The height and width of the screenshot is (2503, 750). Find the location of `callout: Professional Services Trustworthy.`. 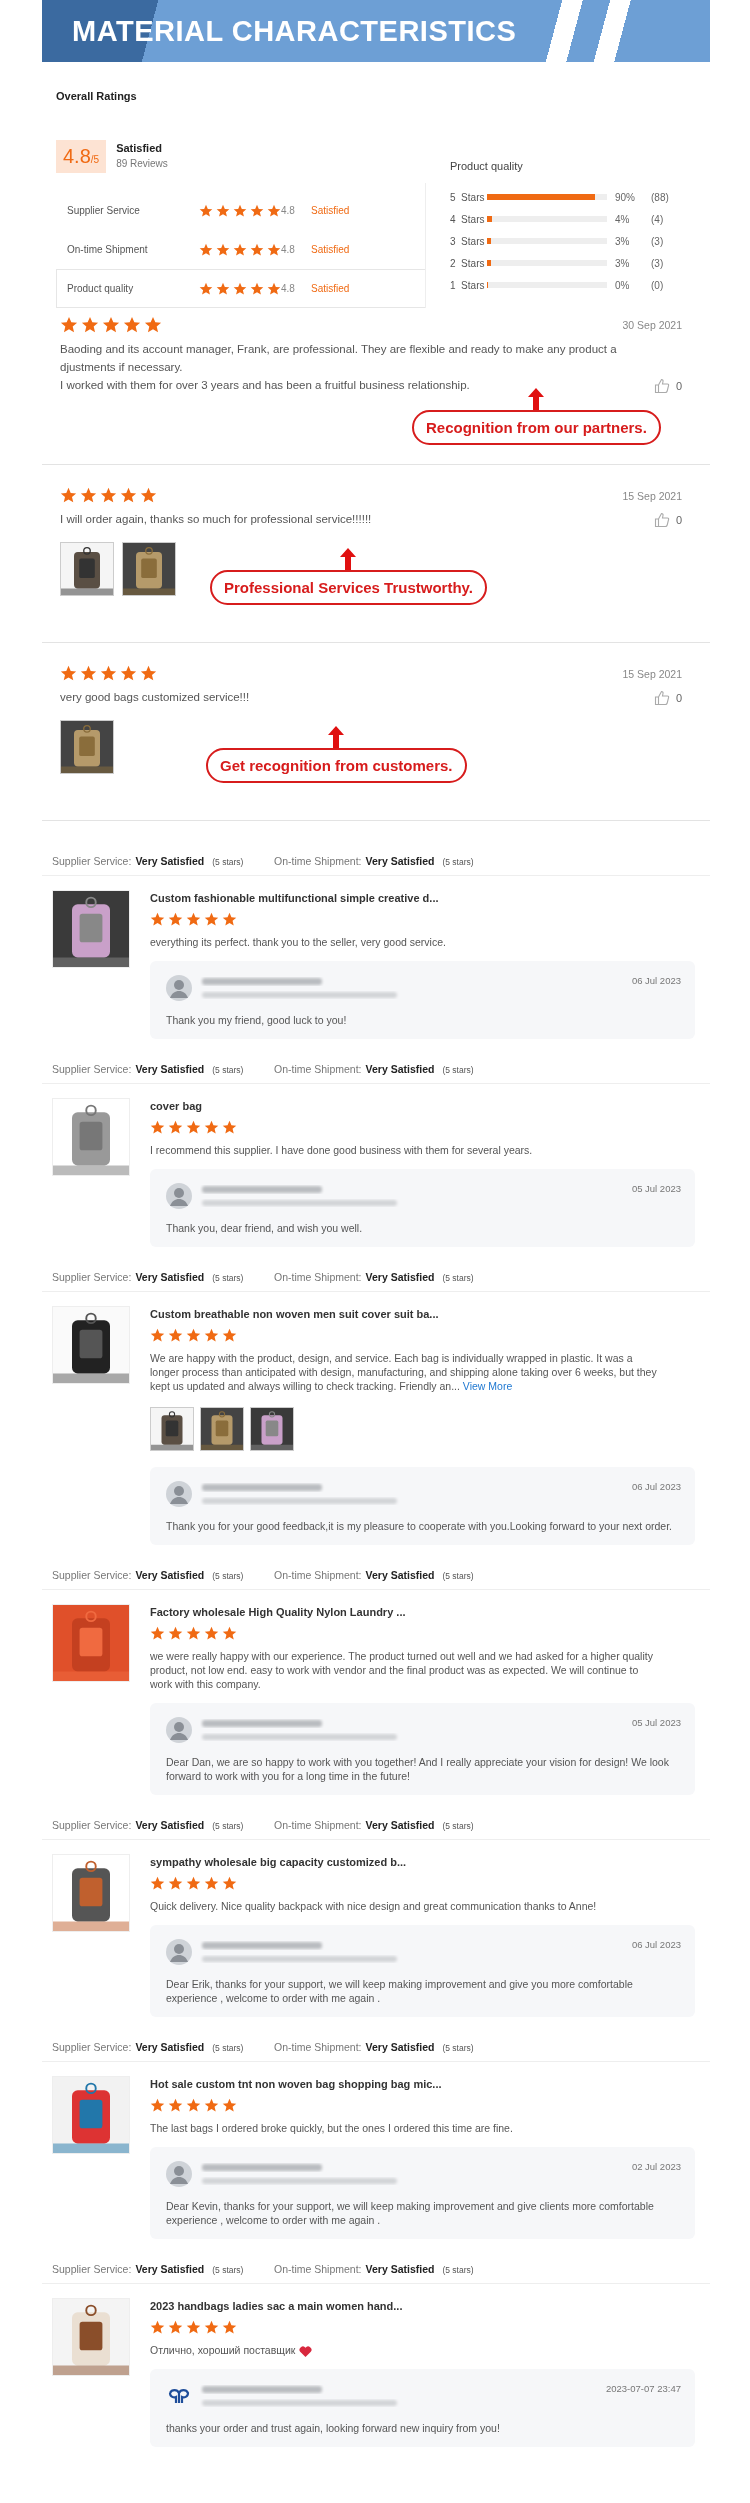

callout: Professional Services Trustworthy. is located at coordinates (348, 587).